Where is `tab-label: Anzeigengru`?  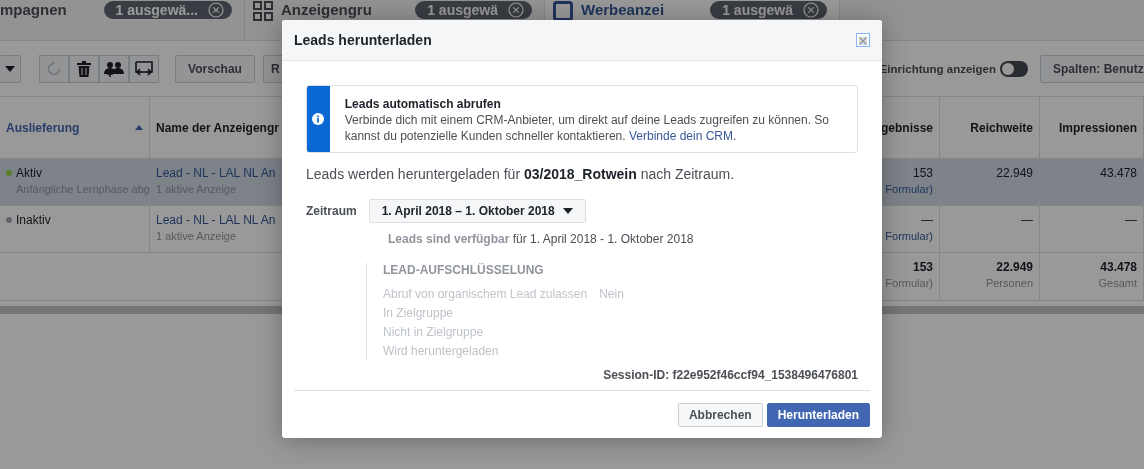 tab-label: Anzeigengru is located at coordinates (326, 10).